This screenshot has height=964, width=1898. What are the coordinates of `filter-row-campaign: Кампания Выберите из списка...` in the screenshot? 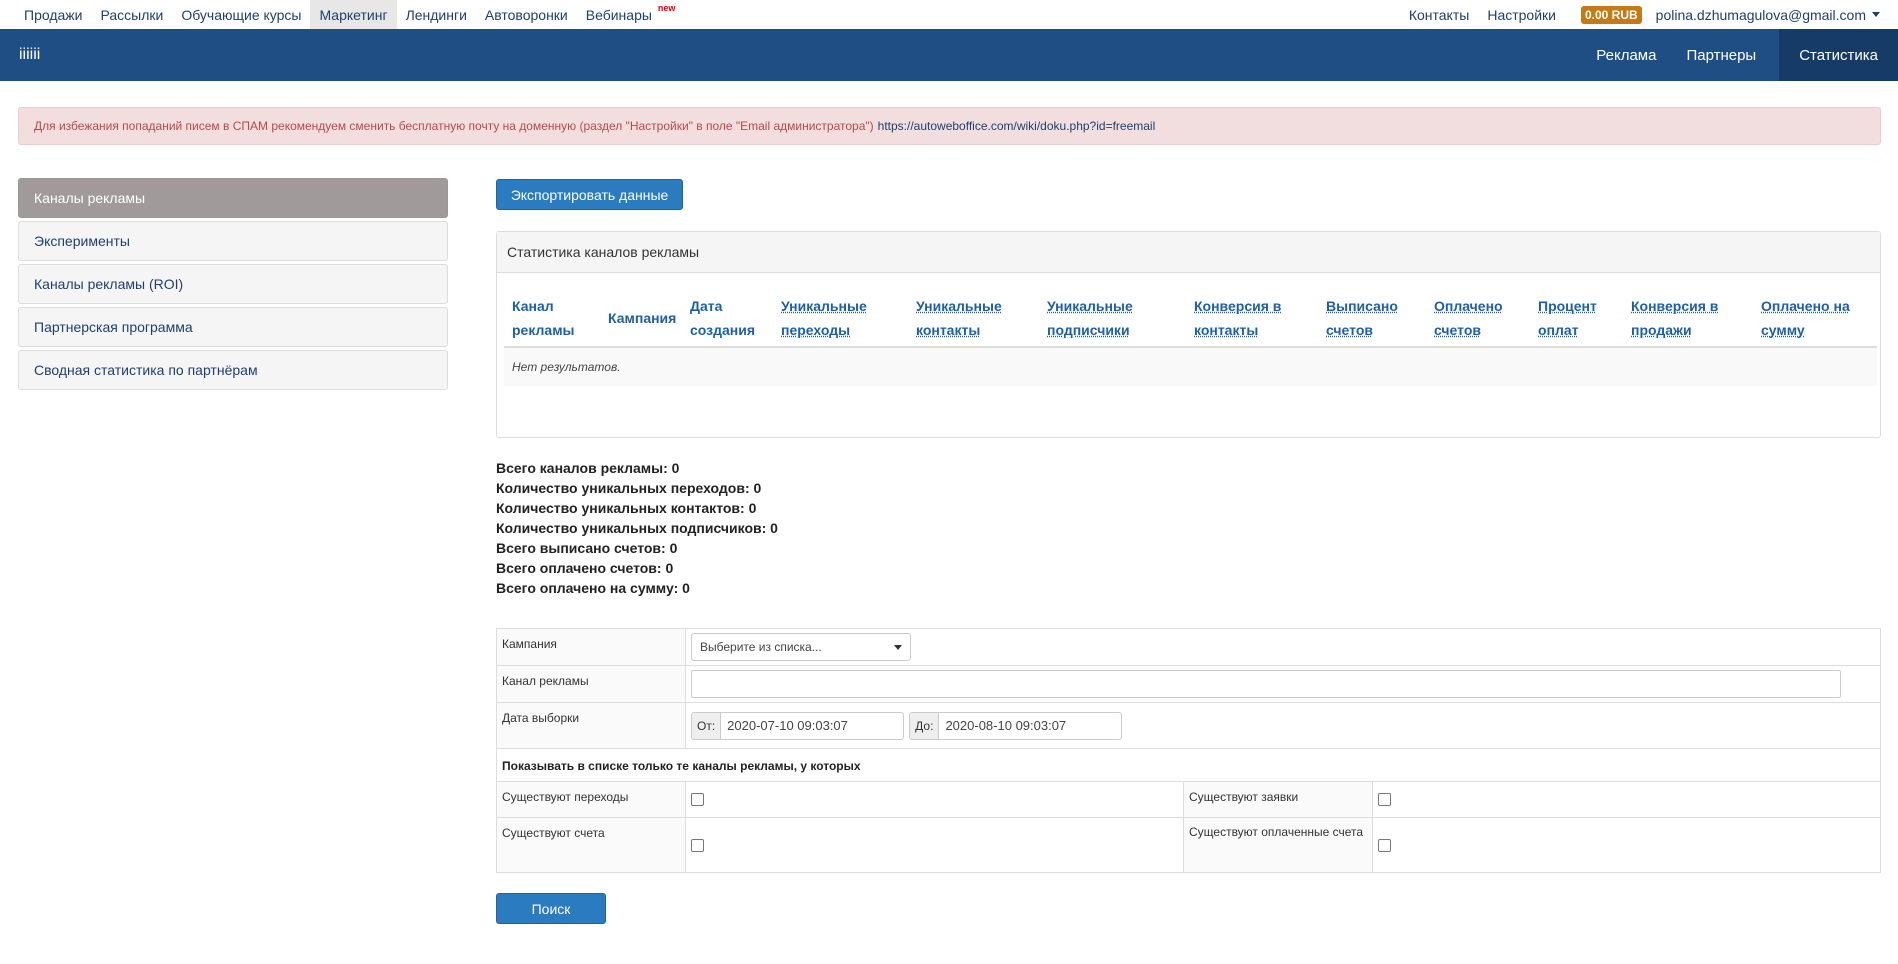 It's located at (1188, 647).